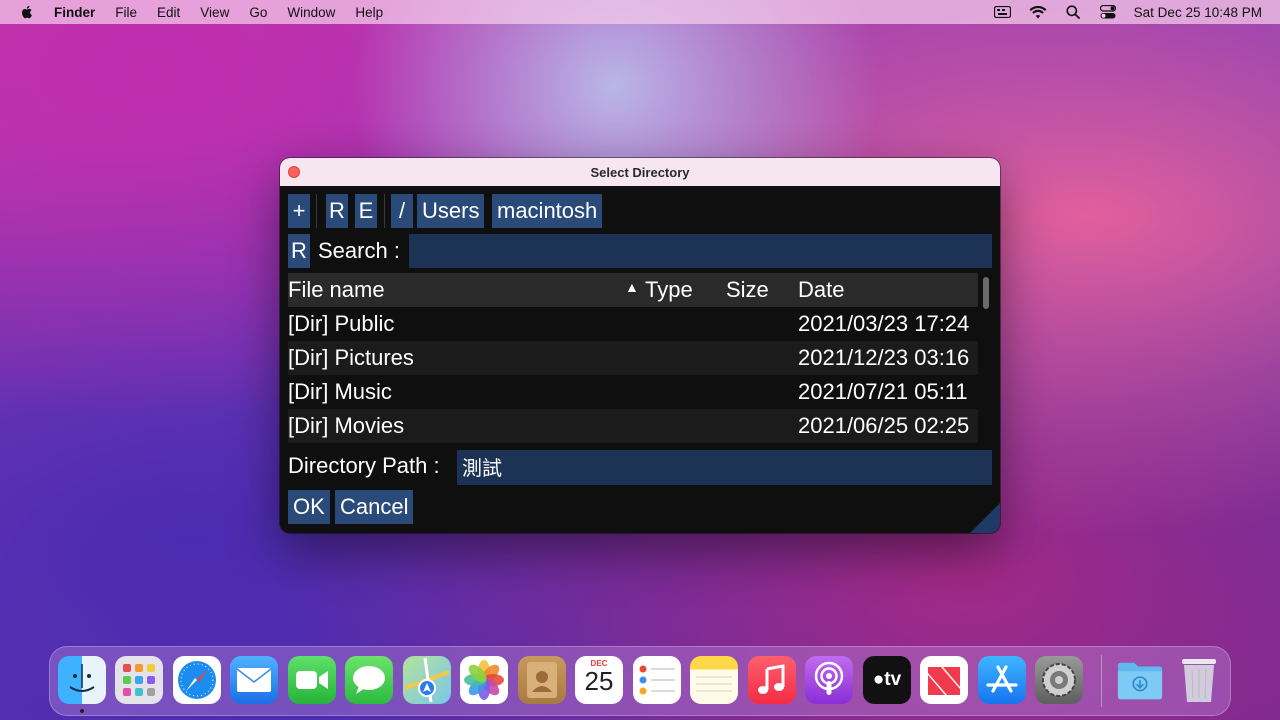 The image size is (1280, 720). Describe the element at coordinates (633, 392) in the screenshot. I see `table-row: [Dir] Music 2021/07/21 05:11` at that location.